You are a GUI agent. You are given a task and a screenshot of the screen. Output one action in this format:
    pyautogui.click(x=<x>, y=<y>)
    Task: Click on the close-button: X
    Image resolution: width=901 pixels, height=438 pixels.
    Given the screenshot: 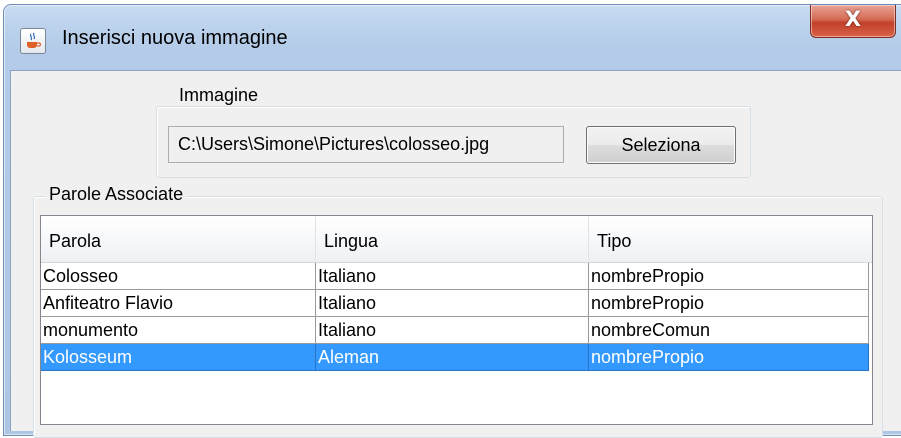 What is the action you would take?
    pyautogui.click(x=853, y=21)
    